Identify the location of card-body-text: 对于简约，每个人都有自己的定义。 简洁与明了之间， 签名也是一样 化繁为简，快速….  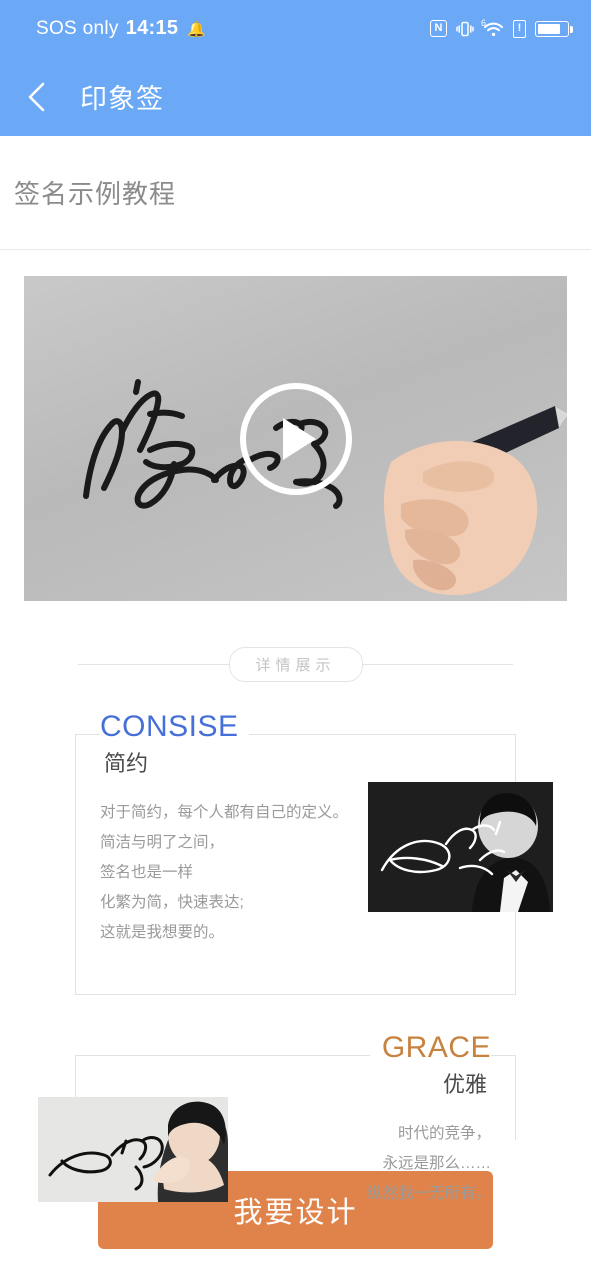
(224, 873).